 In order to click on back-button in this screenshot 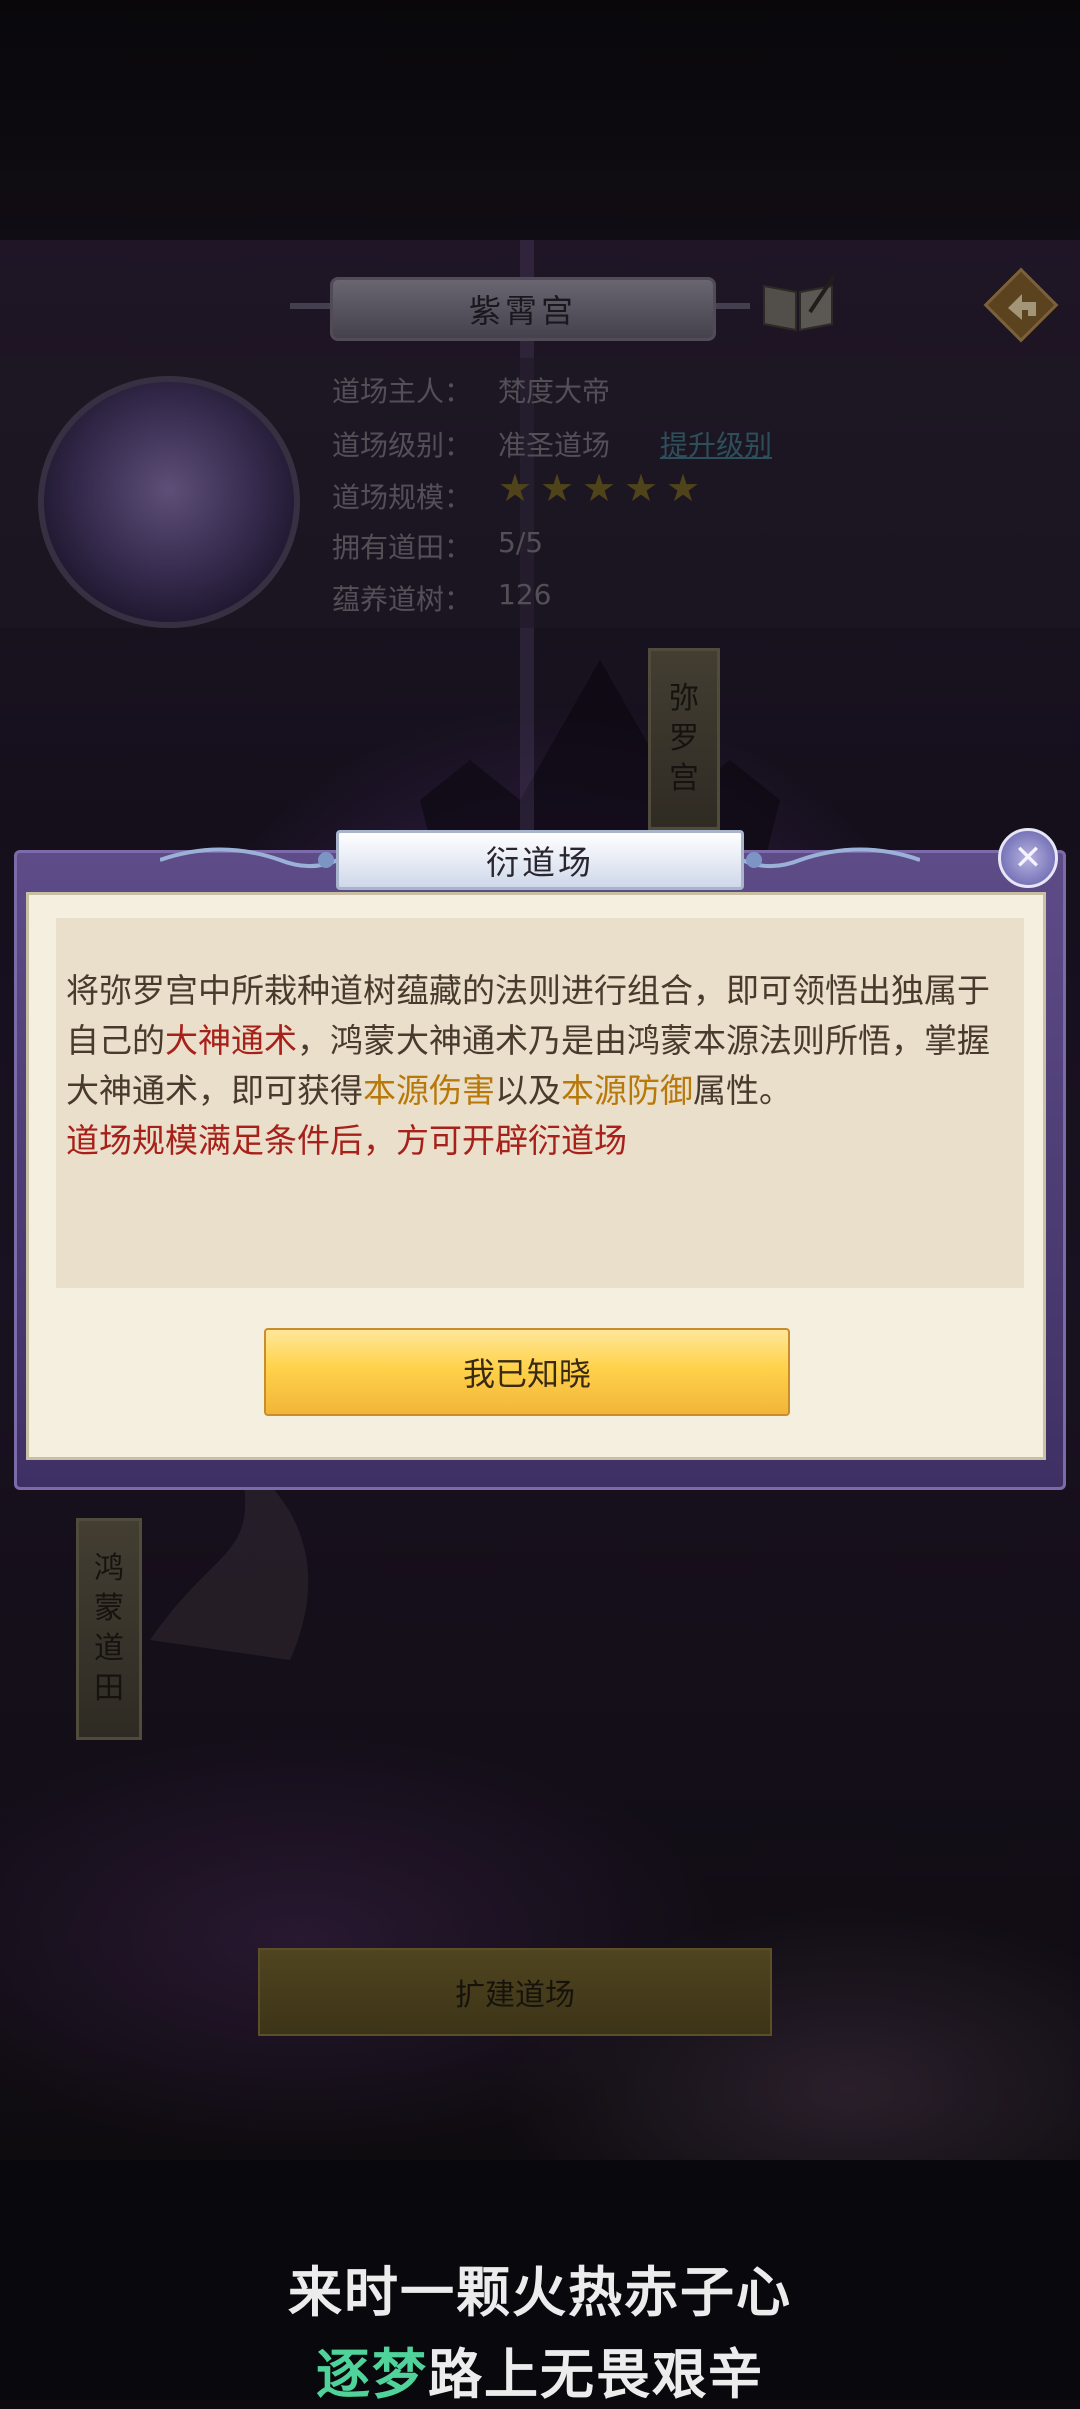, I will do `click(1021, 305)`.